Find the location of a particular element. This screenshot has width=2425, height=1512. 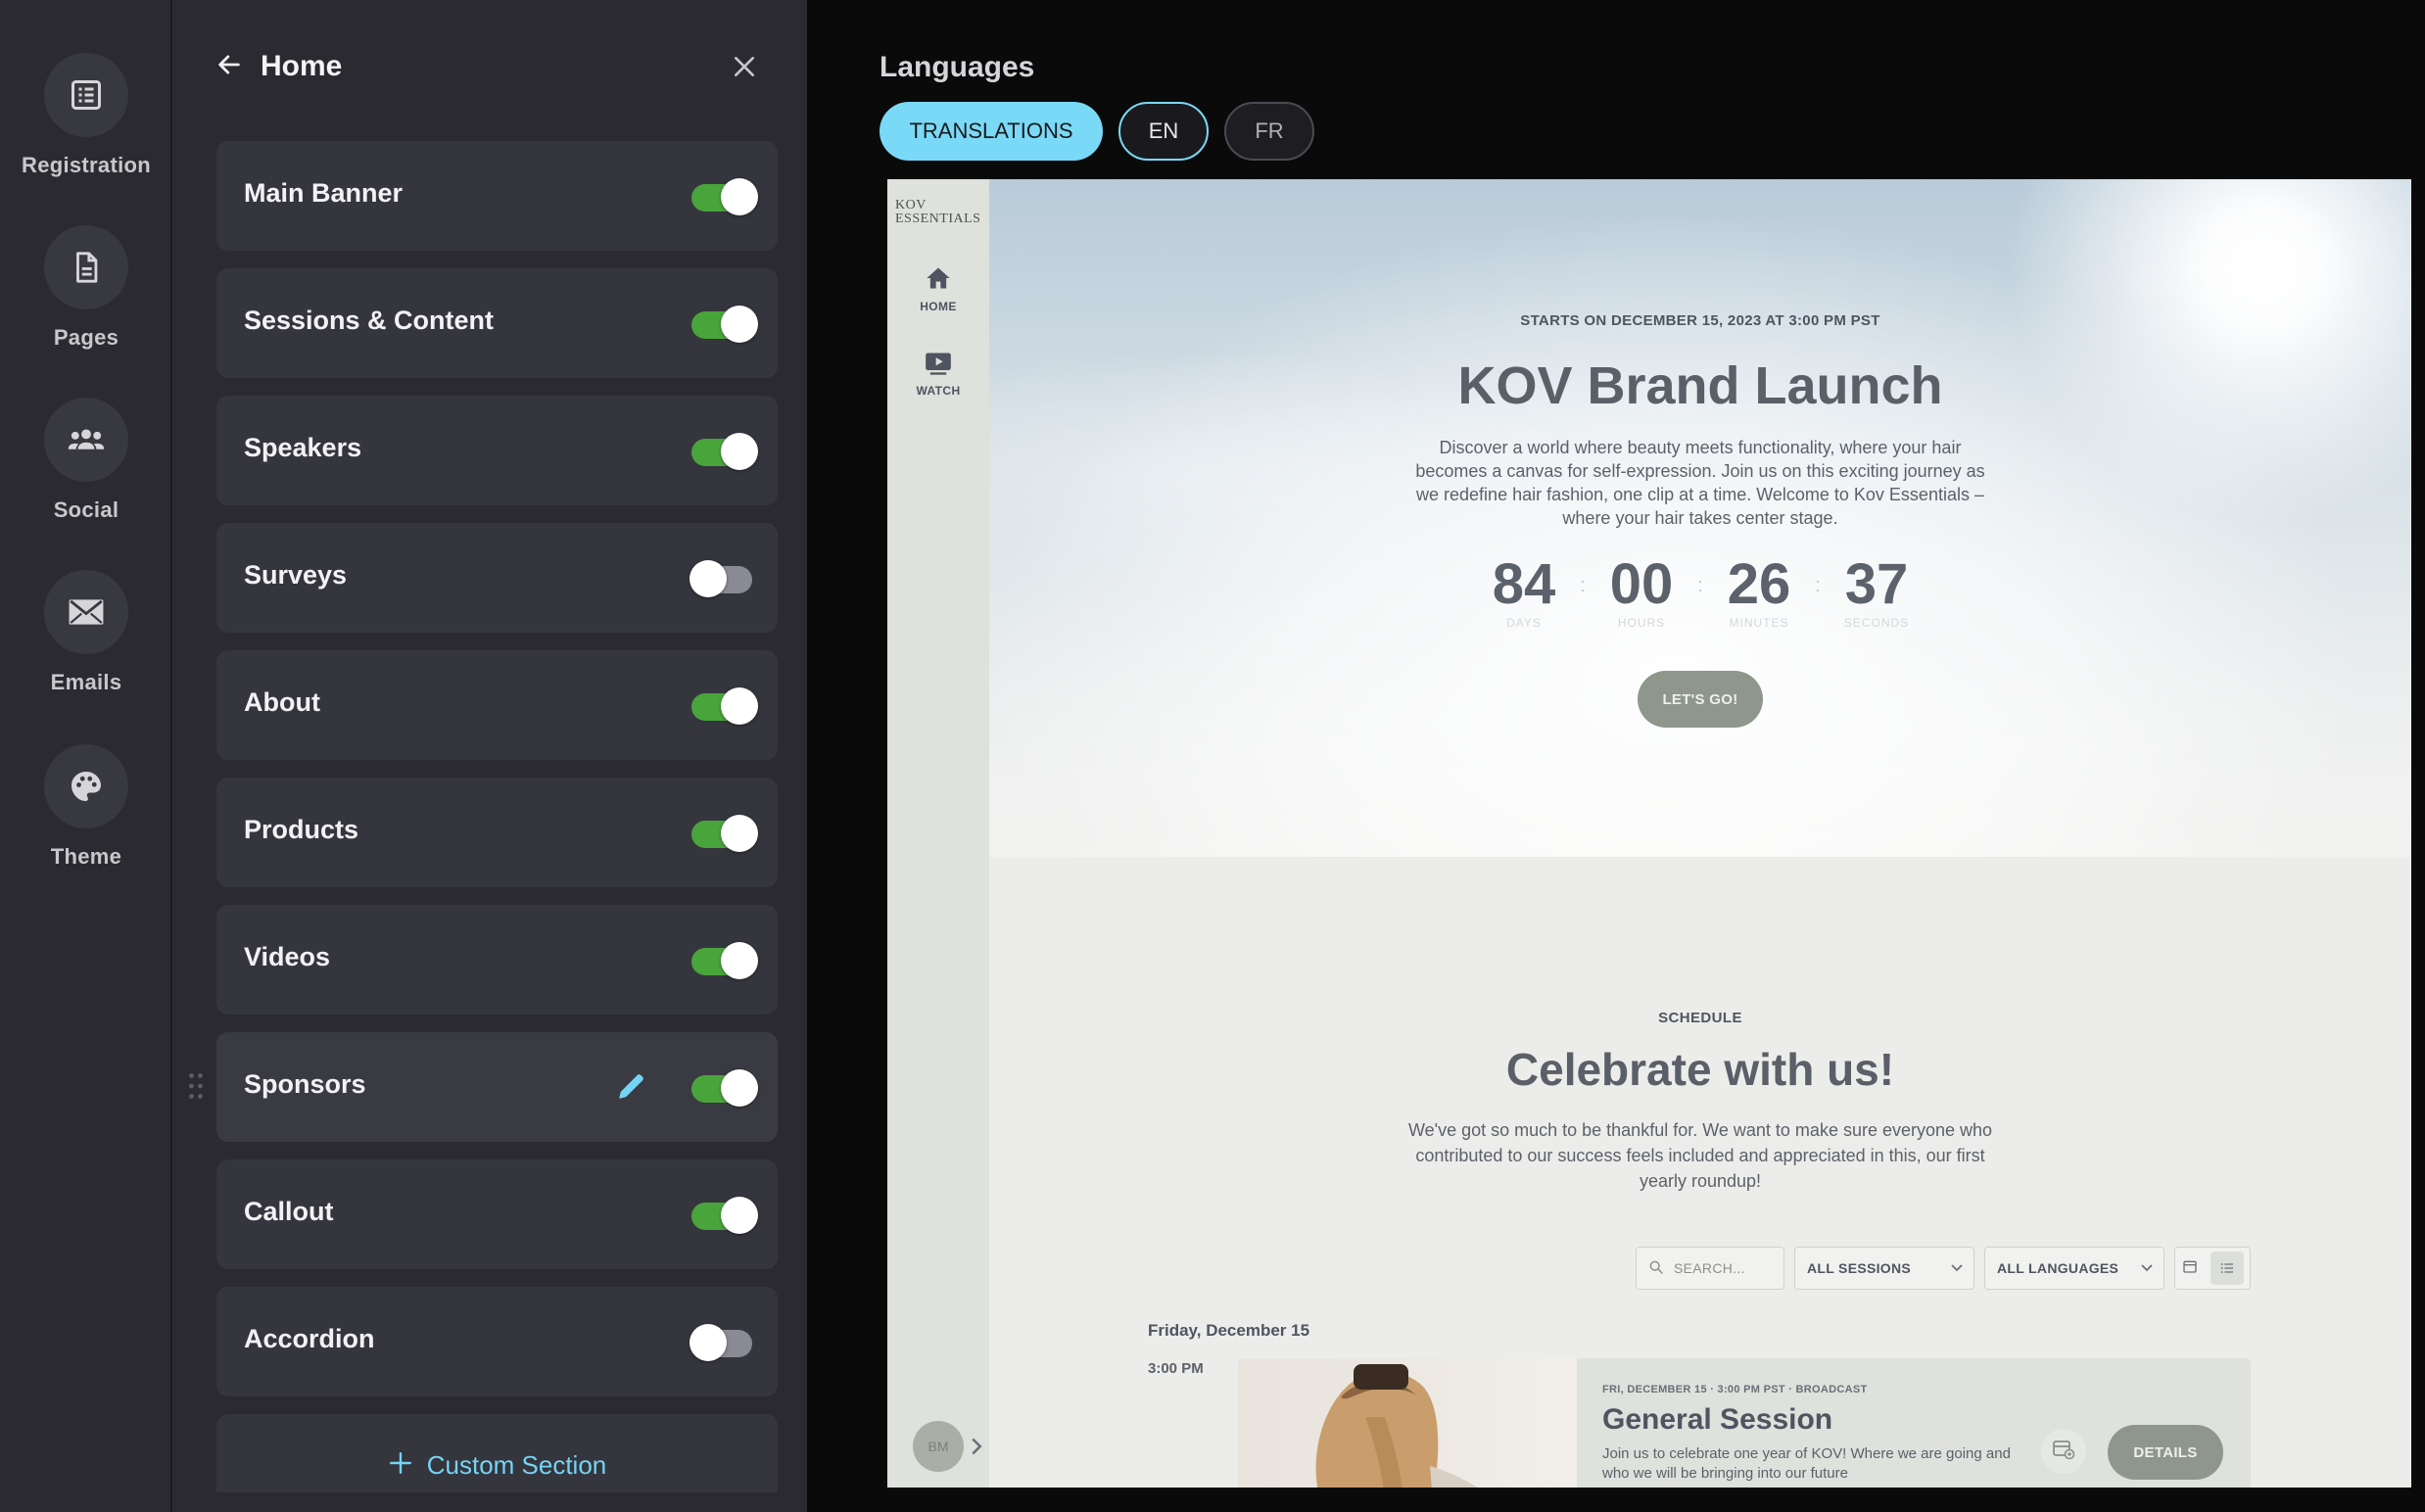

logo-line1: KOV is located at coordinates (911, 205).